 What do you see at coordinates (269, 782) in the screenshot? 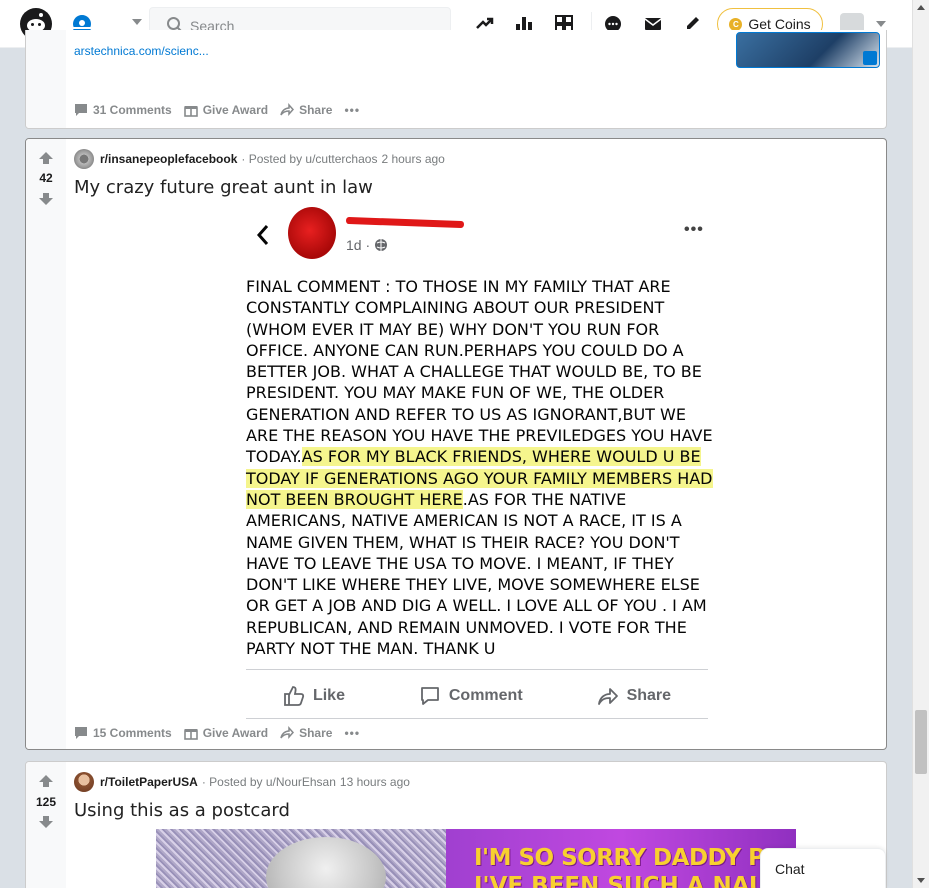
I see `posted-by: · Posted by u/NourEhsan` at bounding box center [269, 782].